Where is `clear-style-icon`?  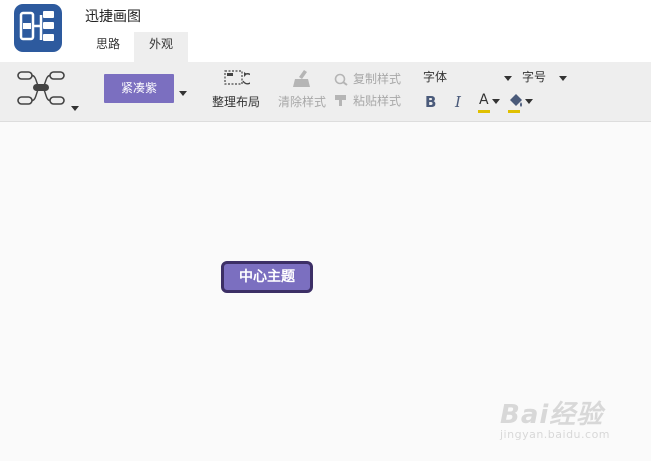 clear-style-icon is located at coordinates (303, 79).